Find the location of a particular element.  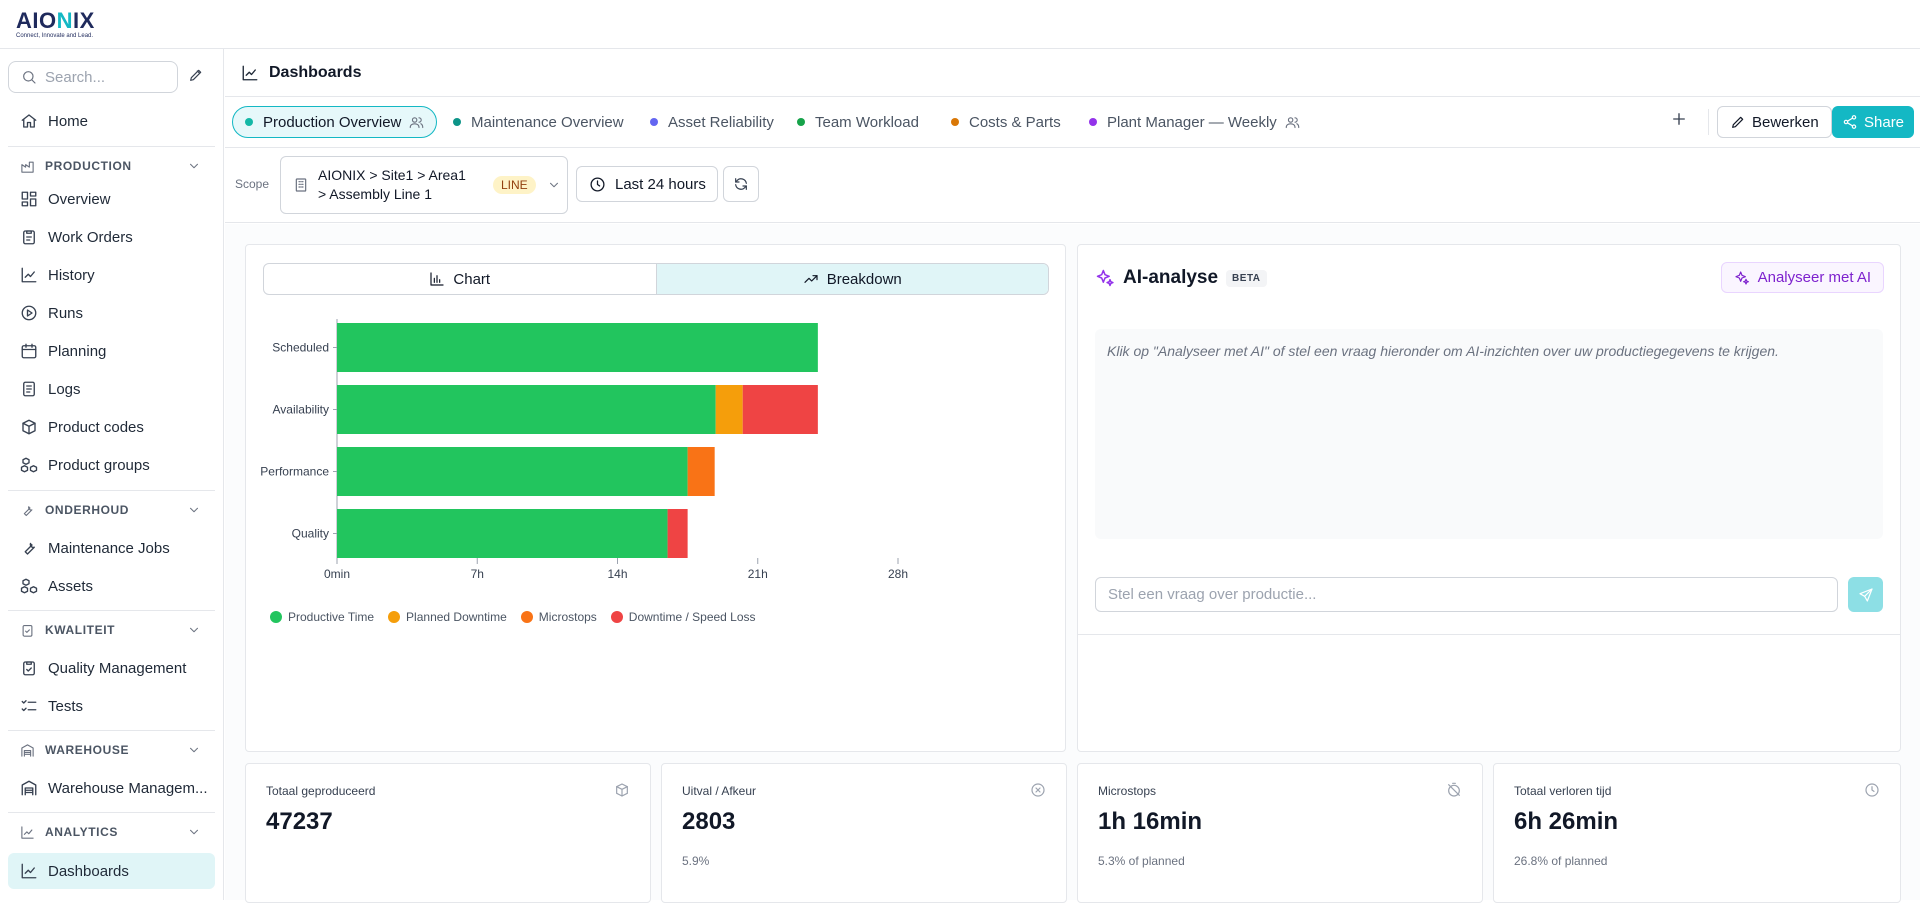

section-analytics: ANALYTICS is located at coordinates (111, 832).